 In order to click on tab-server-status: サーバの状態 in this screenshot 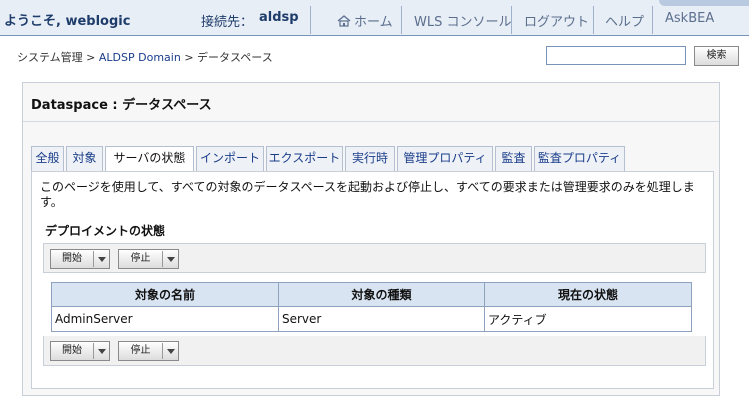, I will do `click(149, 159)`.